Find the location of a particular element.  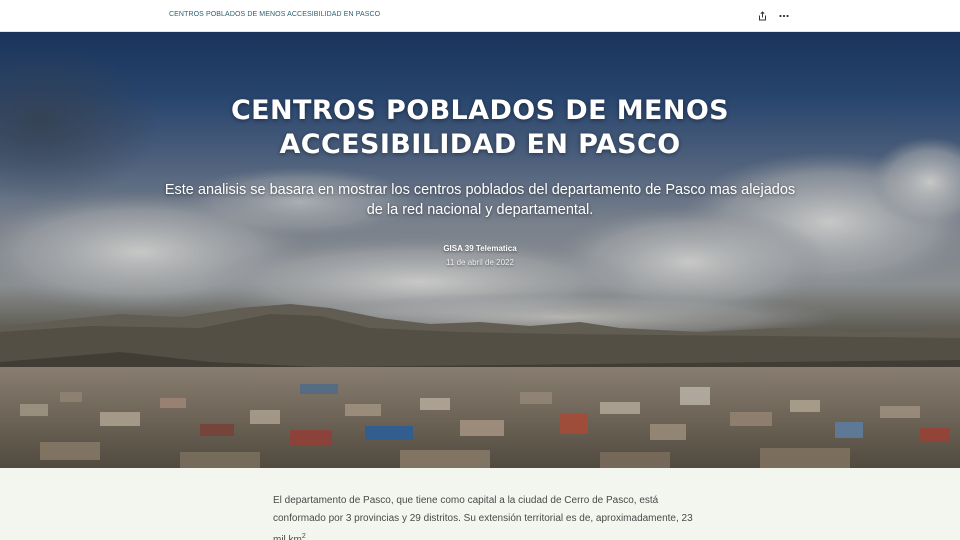

superscript: 2 is located at coordinates (303, 536).